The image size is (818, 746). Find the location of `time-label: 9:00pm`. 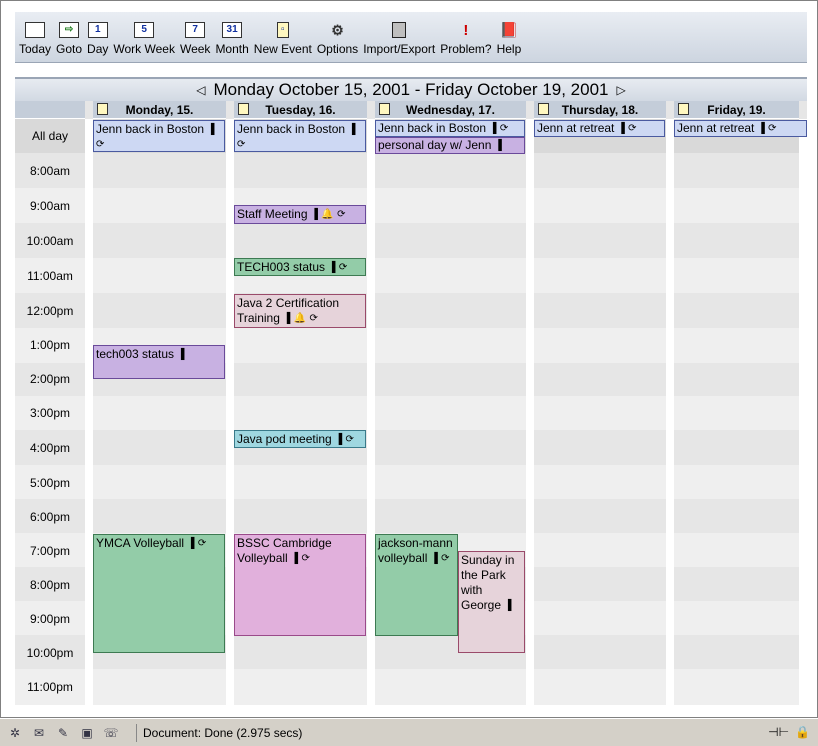

time-label: 9:00pm is located at coordinates (50, 619).